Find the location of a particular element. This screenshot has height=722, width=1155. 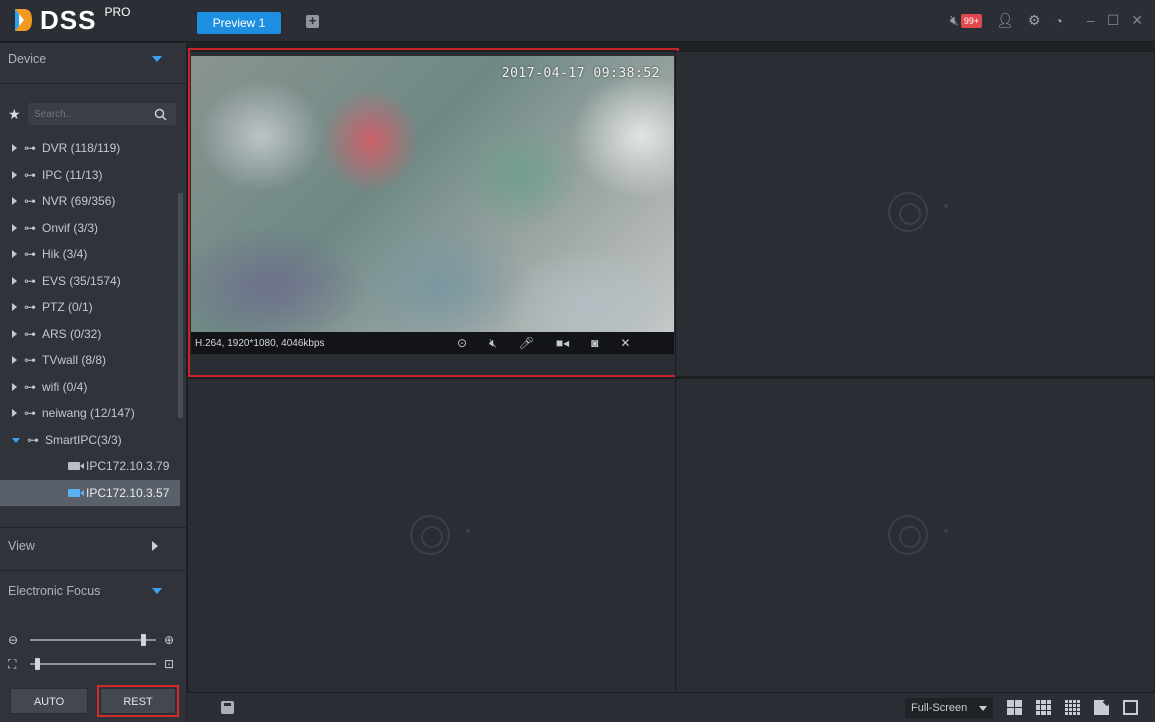

focus-slider-row: ⛶ ⊡ is located at coordinates (93, 664).